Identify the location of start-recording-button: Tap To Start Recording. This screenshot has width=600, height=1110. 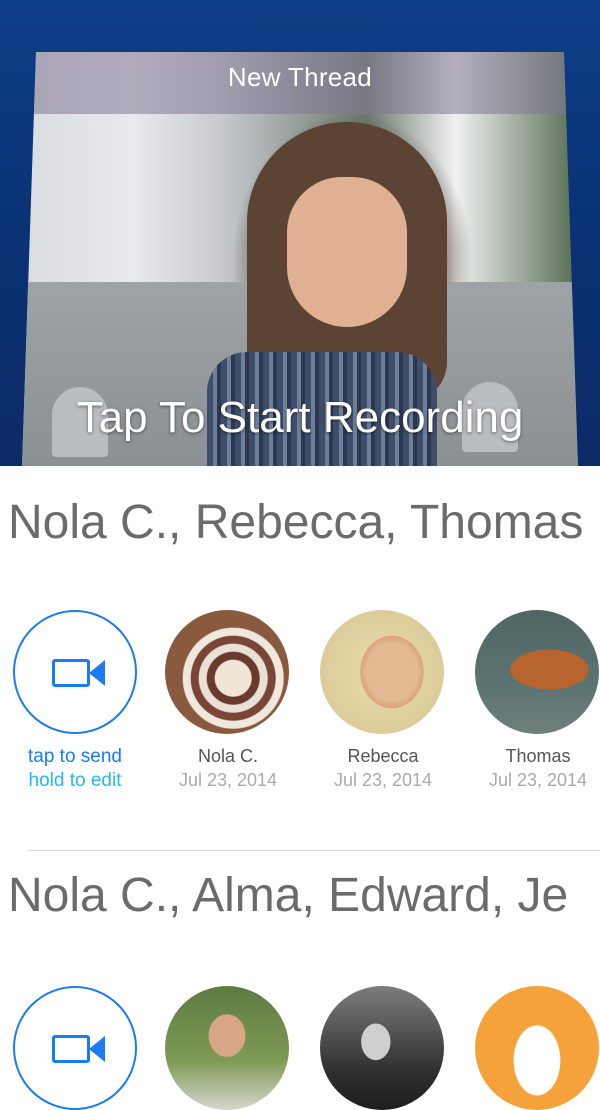
(300, 418).